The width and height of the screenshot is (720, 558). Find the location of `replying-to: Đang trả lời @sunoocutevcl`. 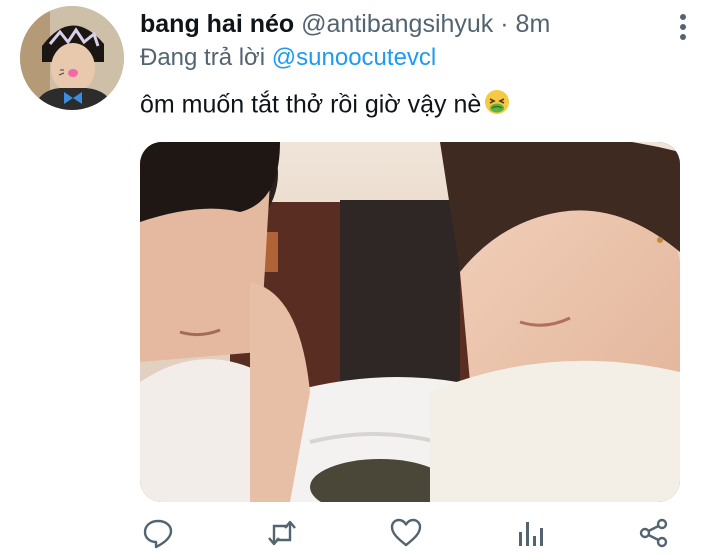

replying-to: Đang trả lời @sunoocutevcl is located at coordinates (288, 58).